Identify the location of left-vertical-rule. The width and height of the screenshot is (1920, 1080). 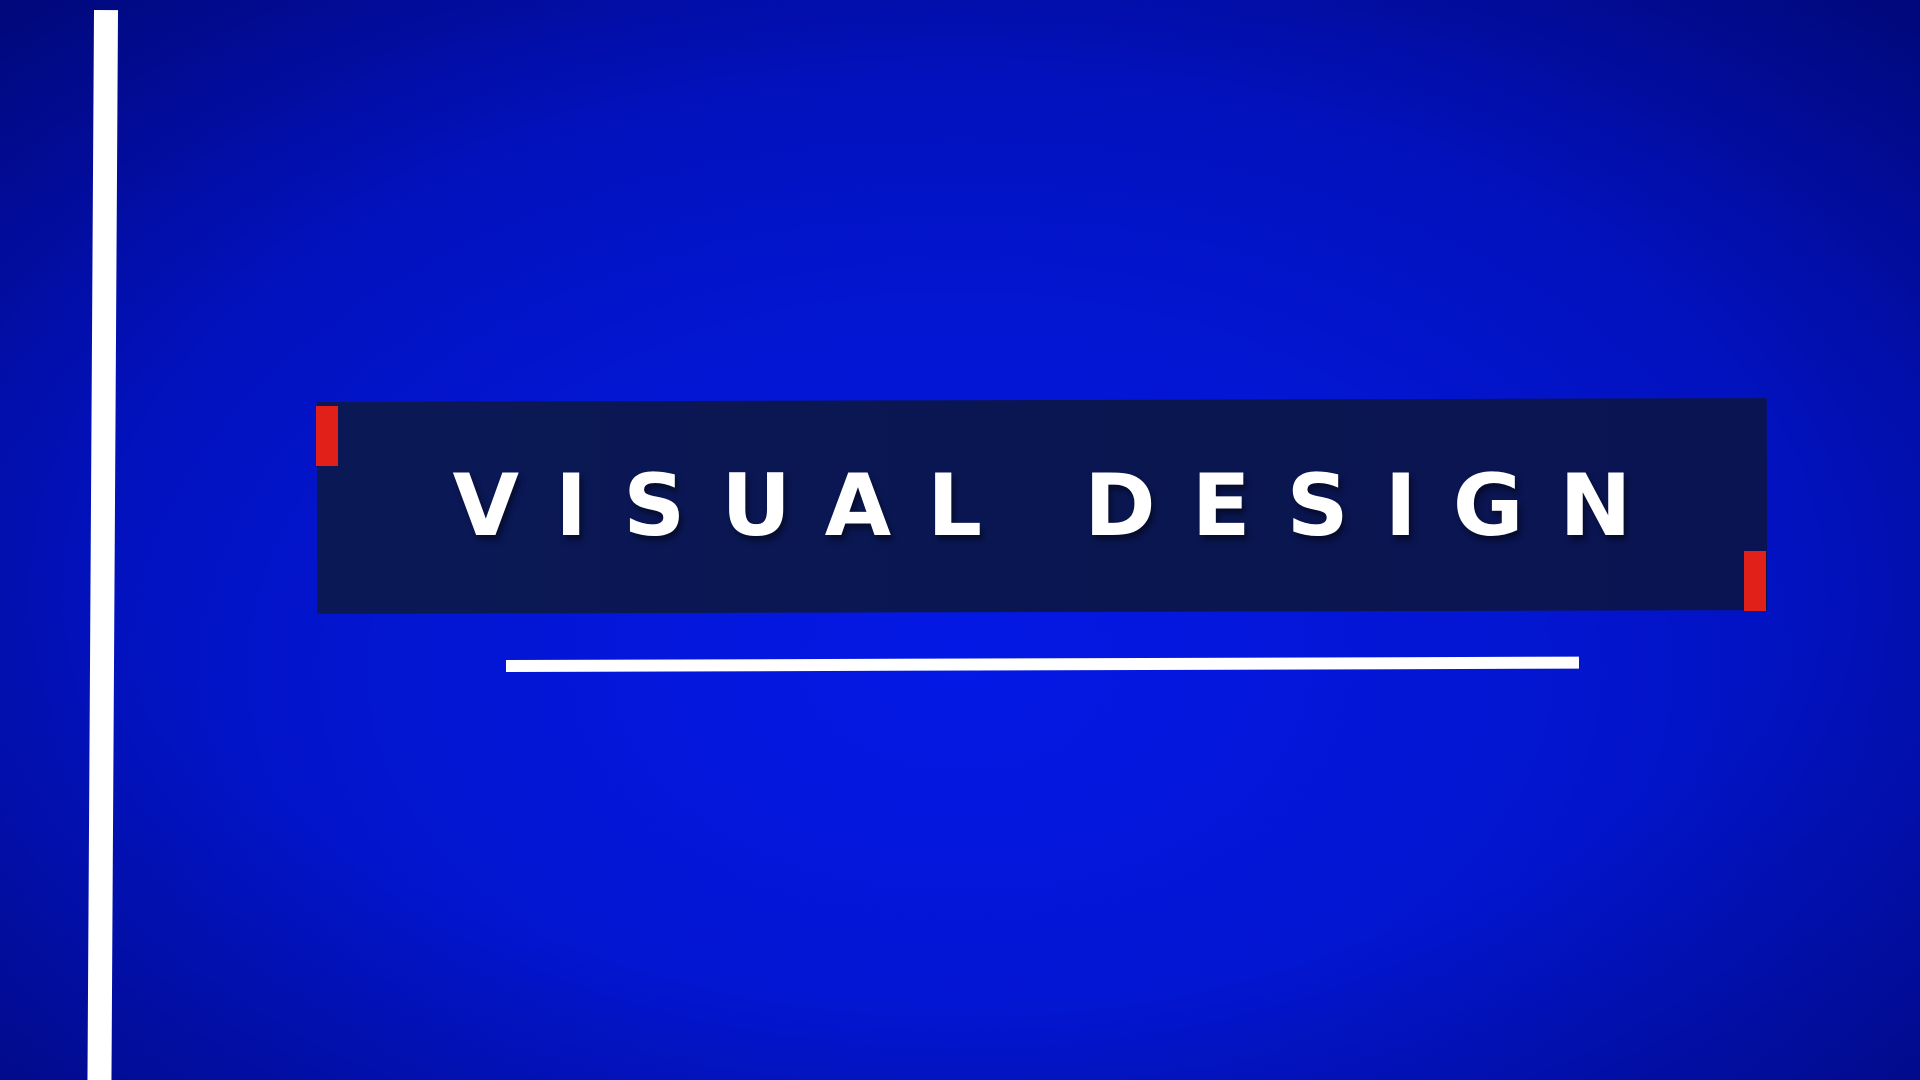
(102, 545).